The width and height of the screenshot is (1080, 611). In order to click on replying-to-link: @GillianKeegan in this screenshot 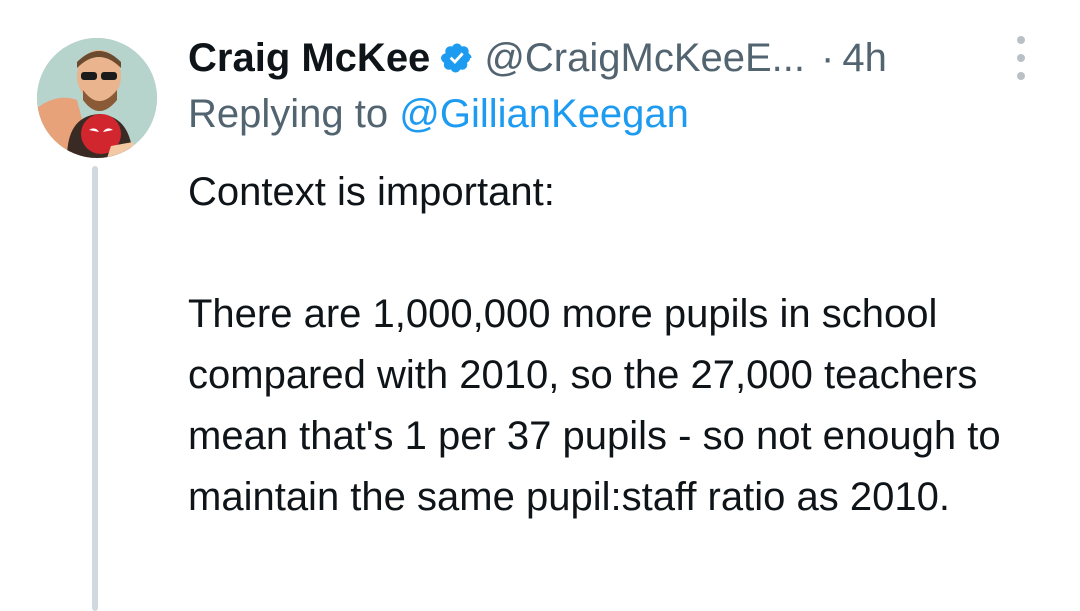, I will do `click(544, 114)`.